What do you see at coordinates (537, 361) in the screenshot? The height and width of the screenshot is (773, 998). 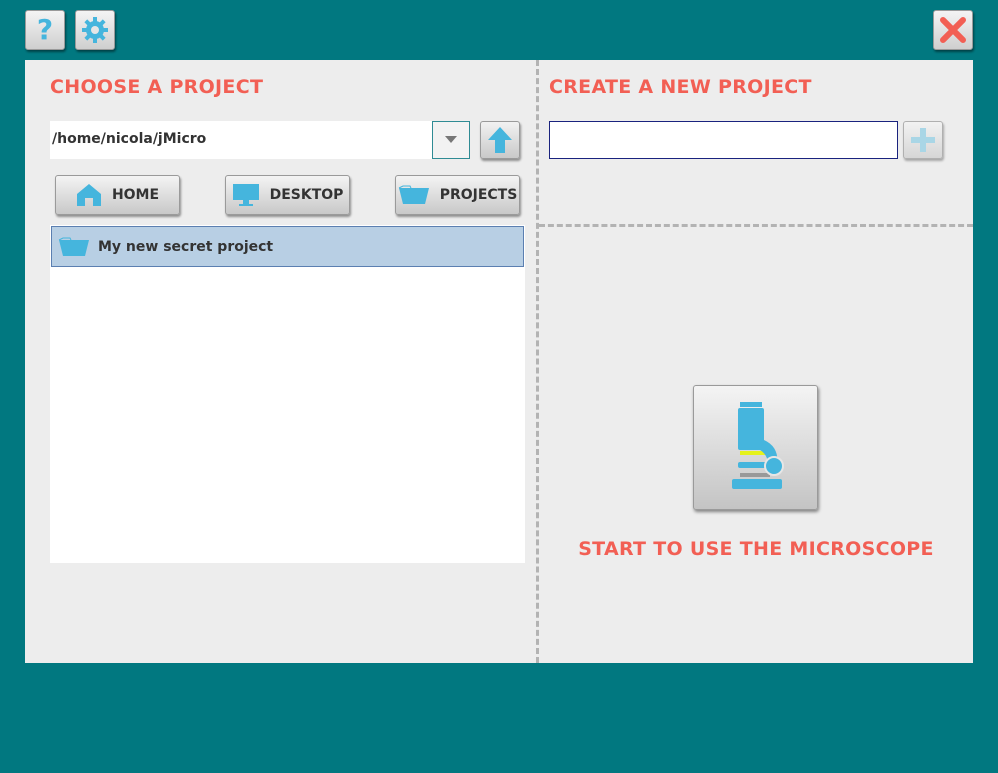 I see `vertical-divider` at bounding box center [537, 361].